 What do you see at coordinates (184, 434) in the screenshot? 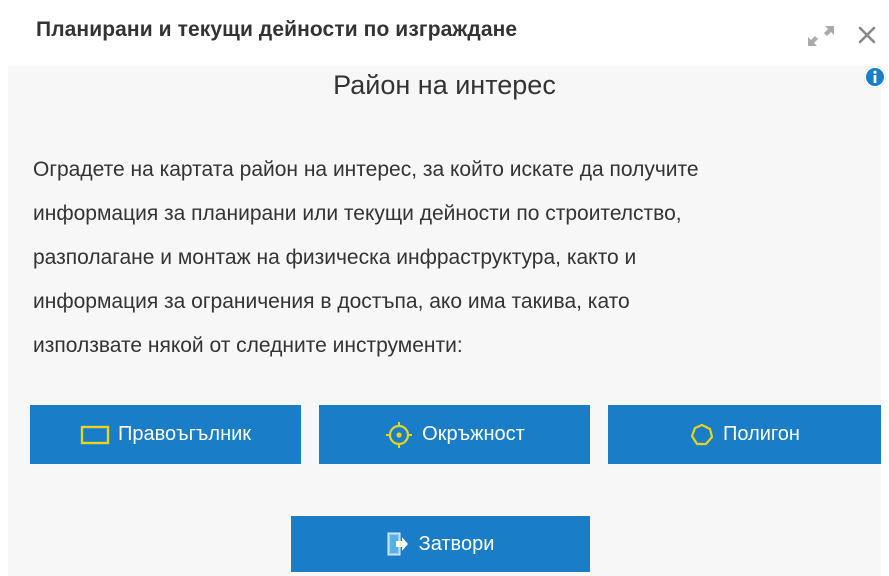
I see `rectangle-tool-label: Правоъгълник` at bounding box center [184, 434].